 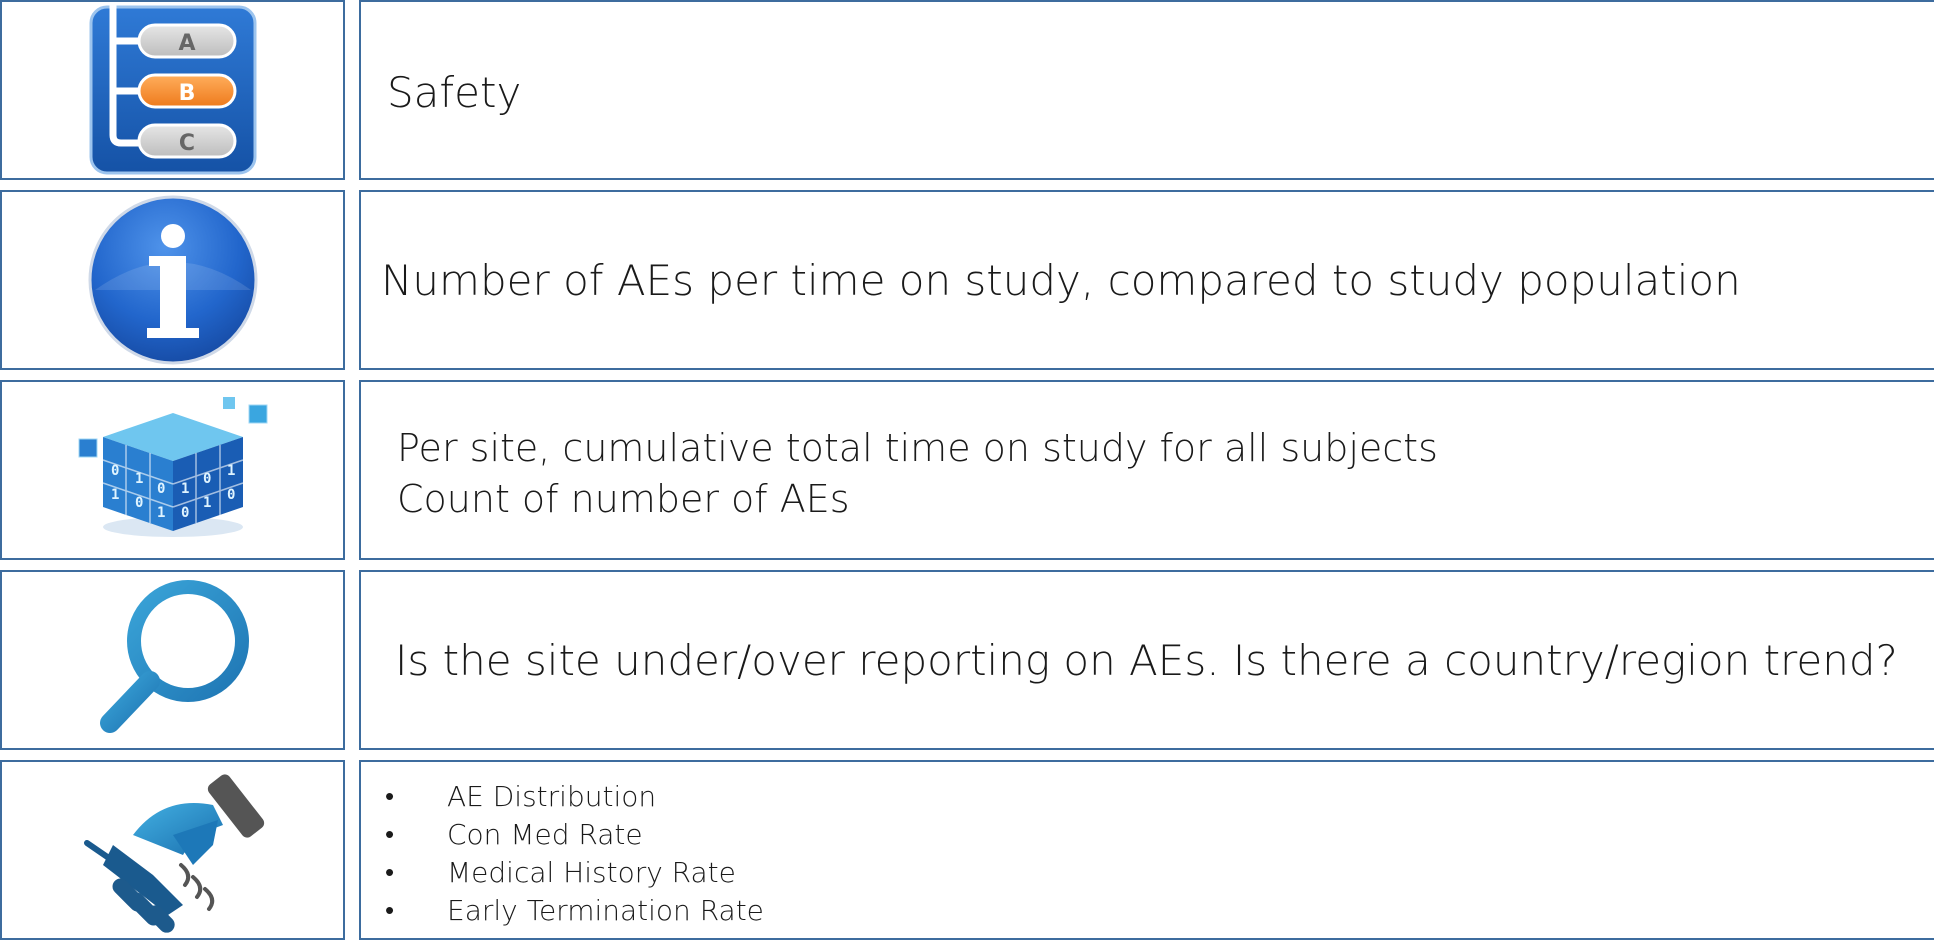 What do you see at coordinates (174, 656) in the screenshot?
I see `magnifier-icon` at bounding box center [174, 656].